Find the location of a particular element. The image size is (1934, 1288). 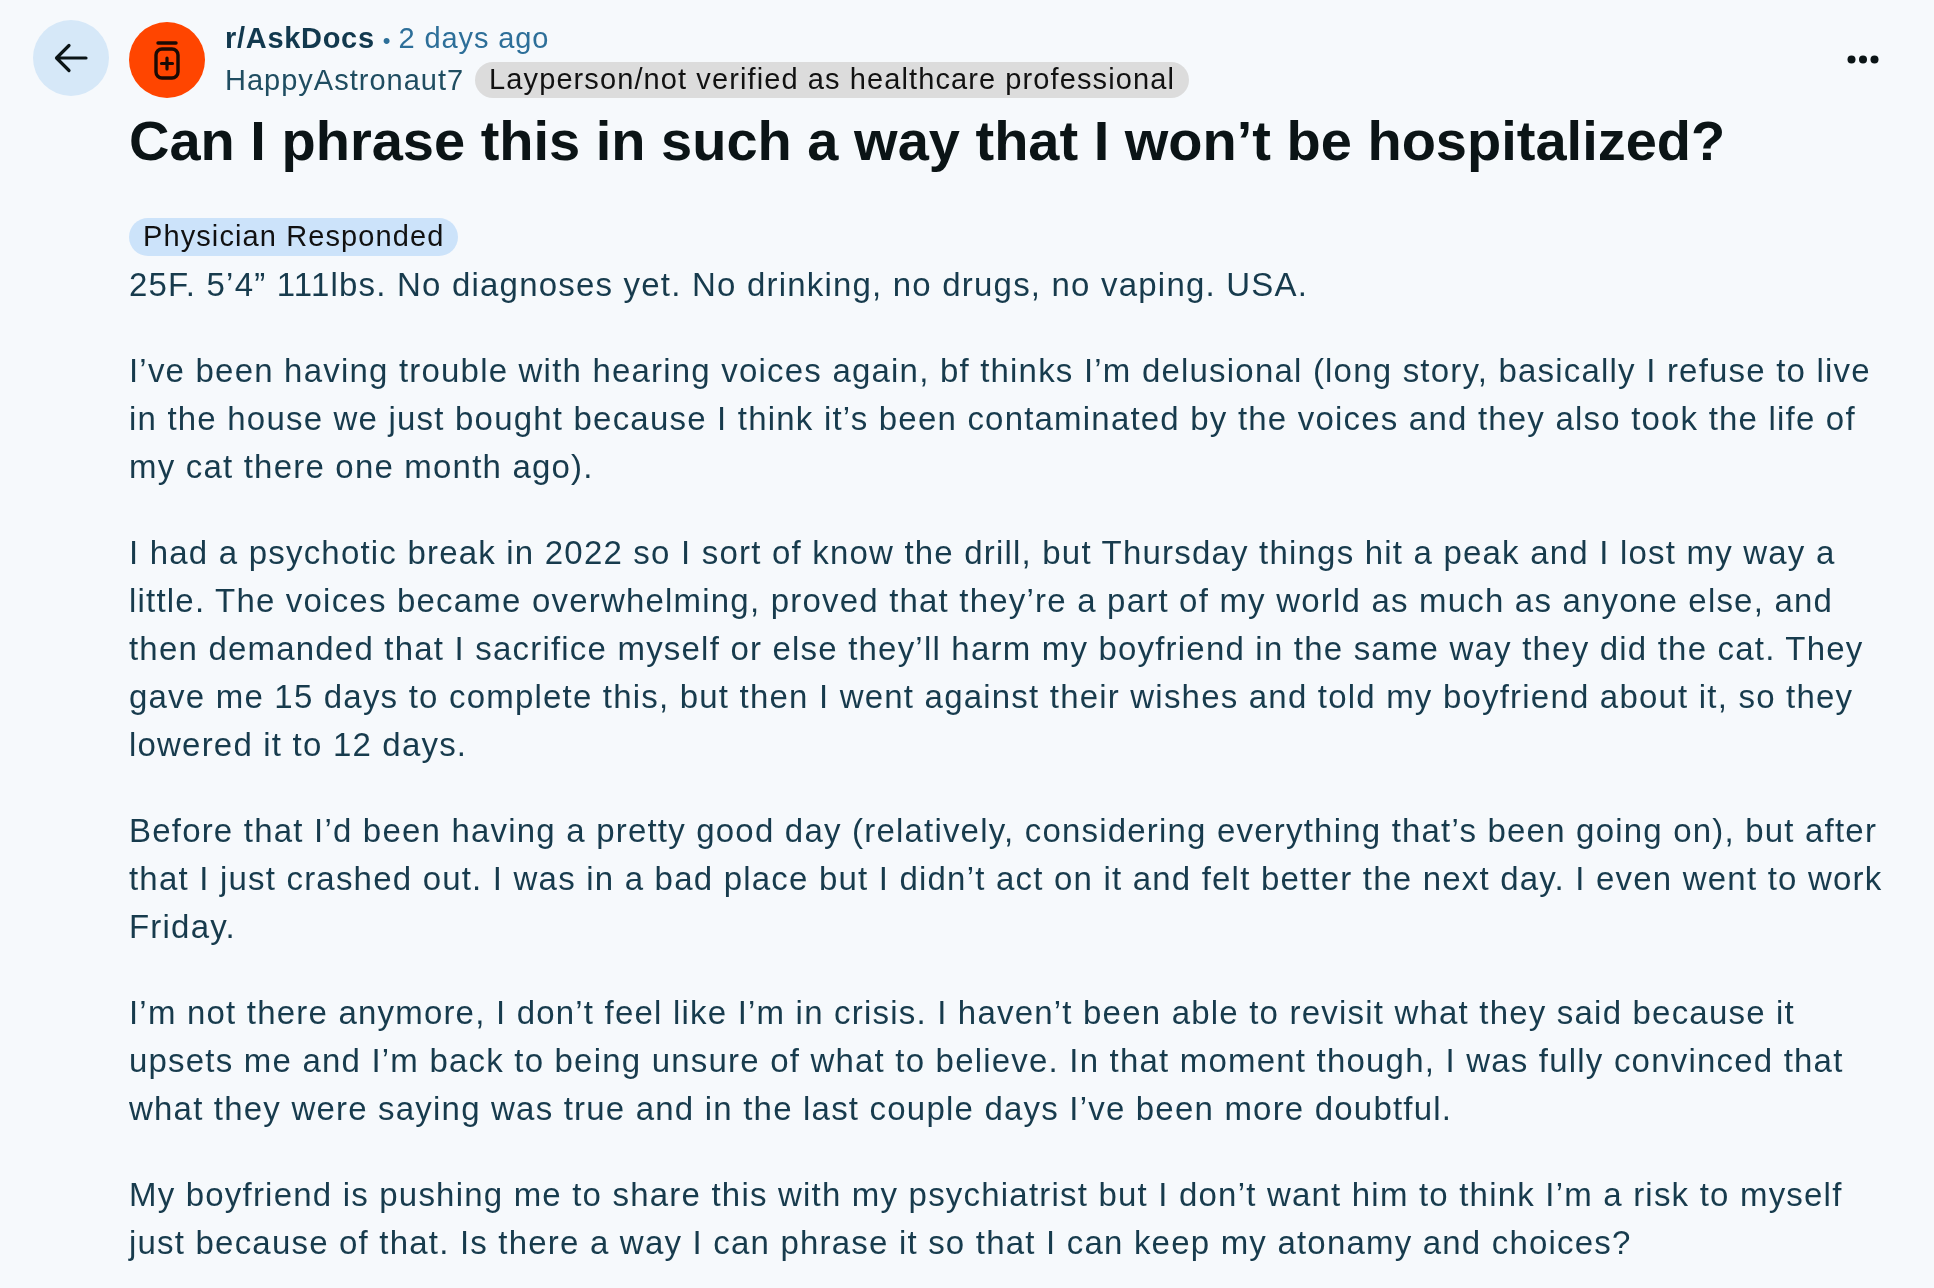

post-title: Can I phrase this in such a way that I won’t be hospitalized? is located at coordinates (928, 141).